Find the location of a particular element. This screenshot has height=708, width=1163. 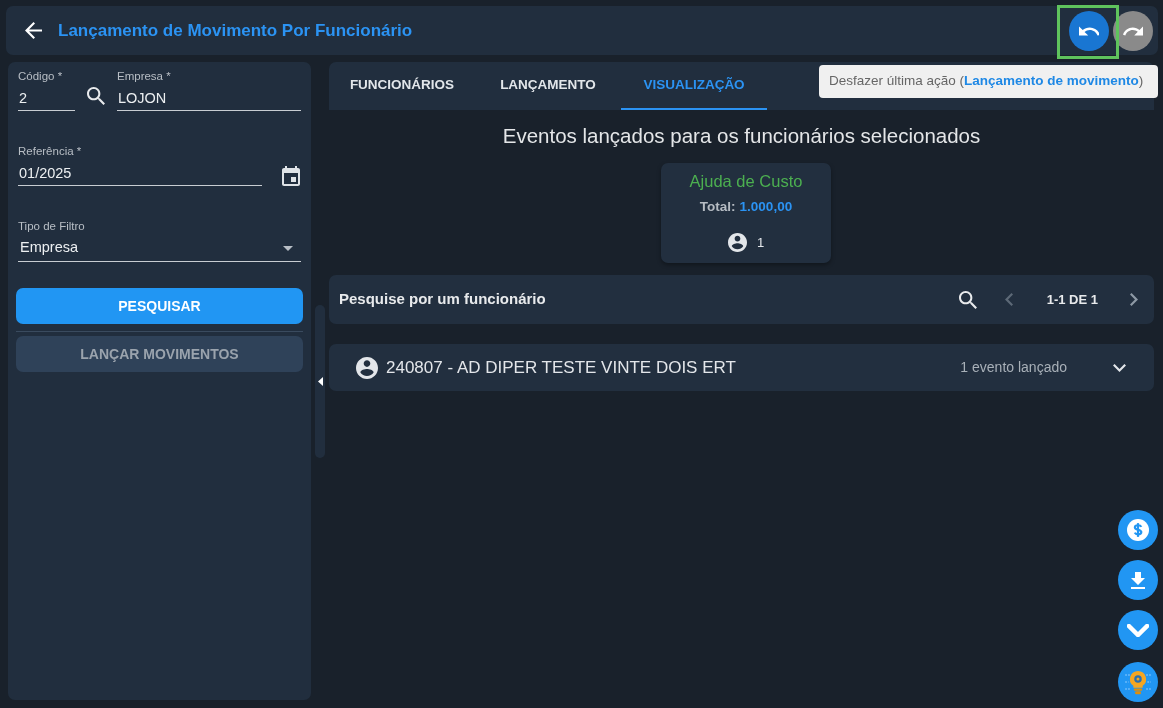

section-heading: Eventos lançados para os funcionários selecionados is located at coordinates (741, 136).